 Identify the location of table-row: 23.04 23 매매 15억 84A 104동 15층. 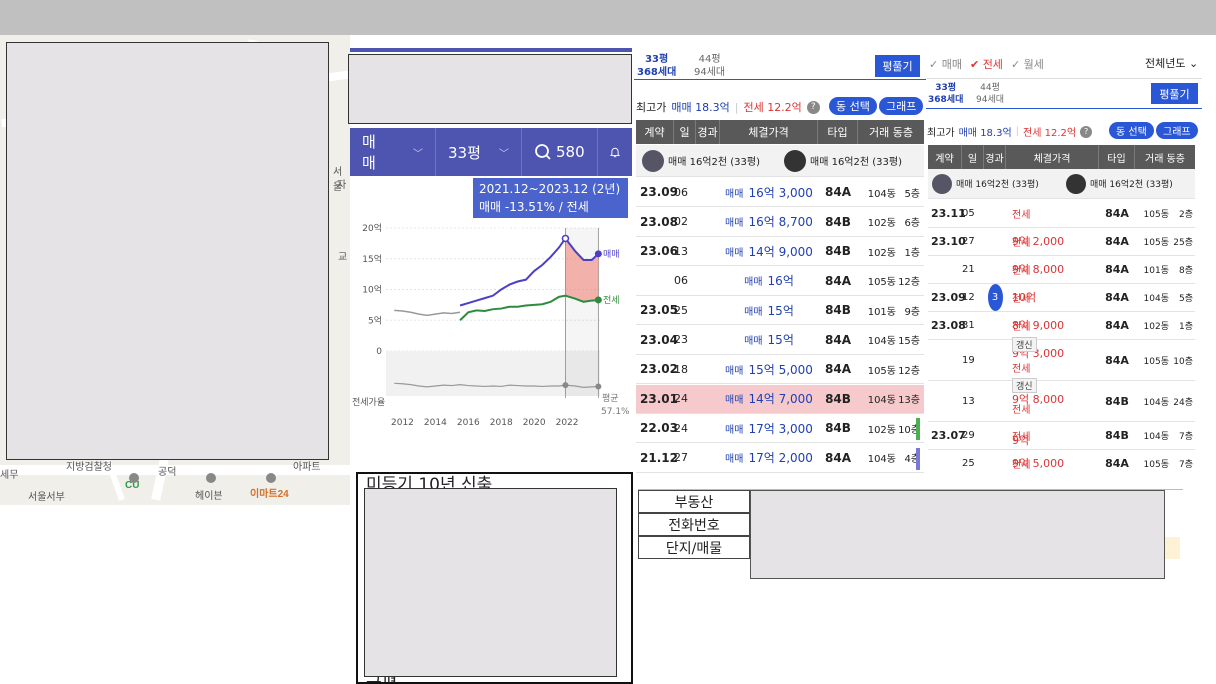
(780, 340).